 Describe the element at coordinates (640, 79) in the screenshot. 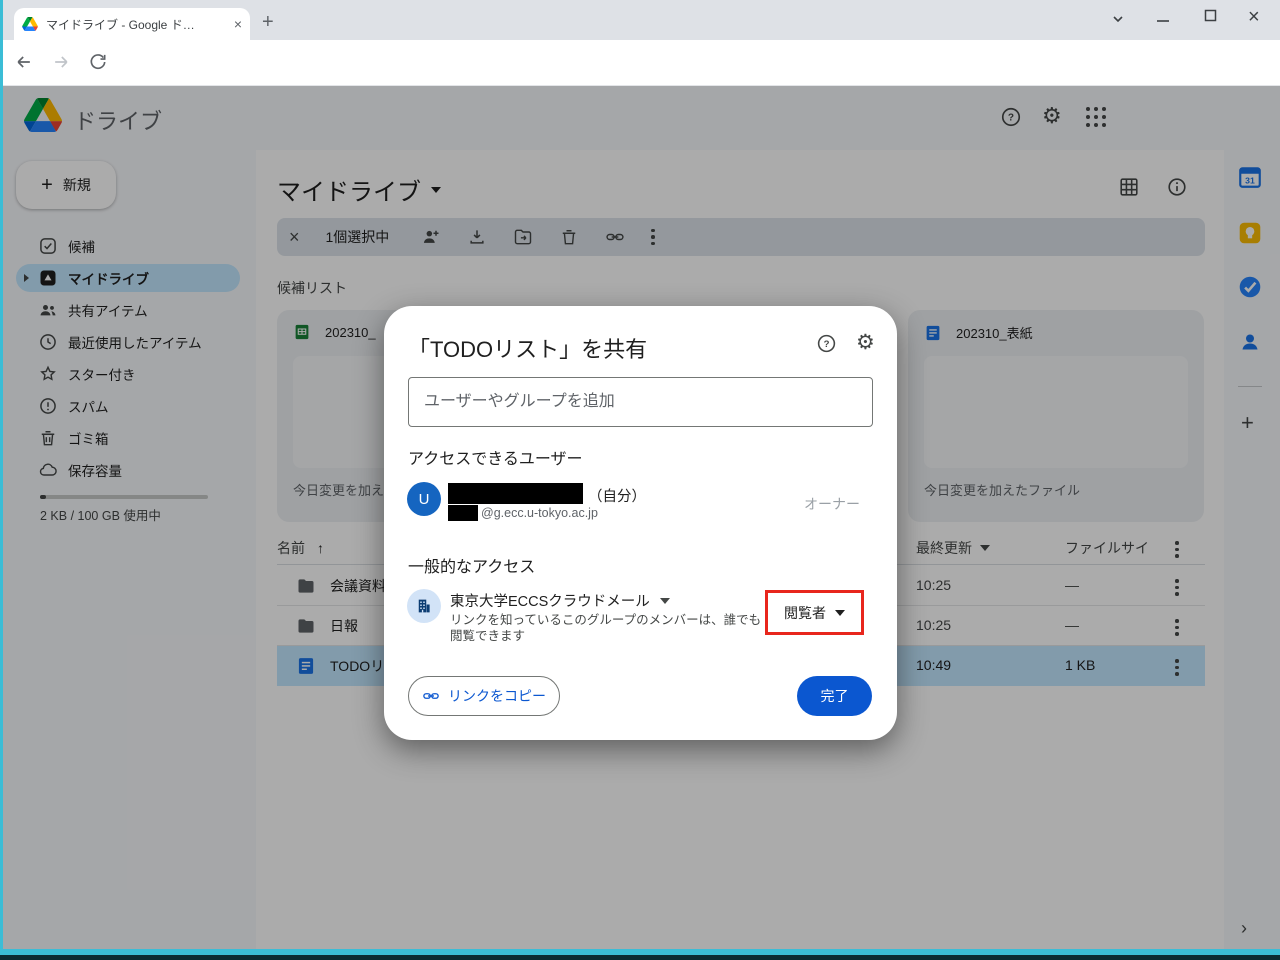

I see `browser-toolbar: drive.google.com/drive/my-drive U` at that location.